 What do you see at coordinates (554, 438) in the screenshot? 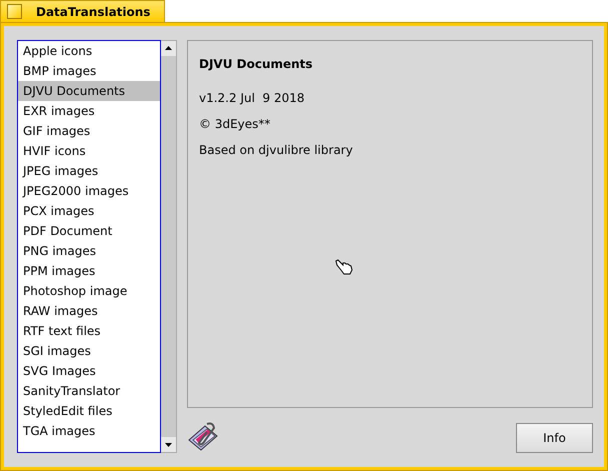
I see `info-button: Info` at bounding box center [554, 438].